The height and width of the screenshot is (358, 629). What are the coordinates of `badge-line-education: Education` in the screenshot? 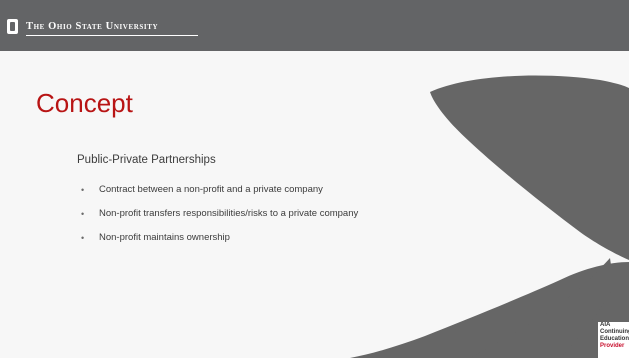 It's located at (614, 339).